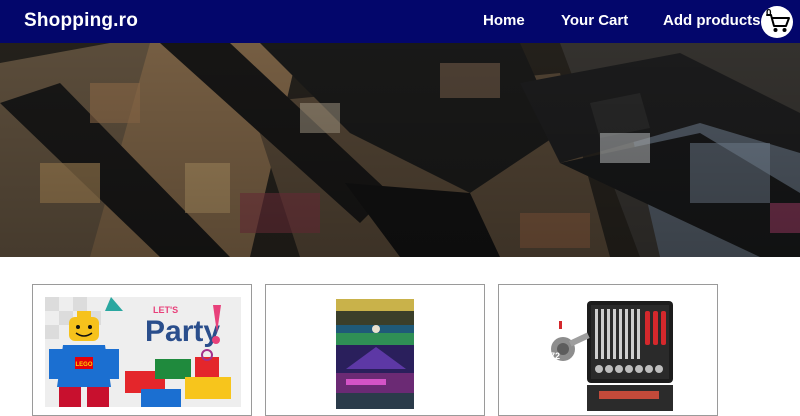  Describe the element at coordinates (769, 13) in the screenshot. I see `cart-count-badge: 0` at that location.